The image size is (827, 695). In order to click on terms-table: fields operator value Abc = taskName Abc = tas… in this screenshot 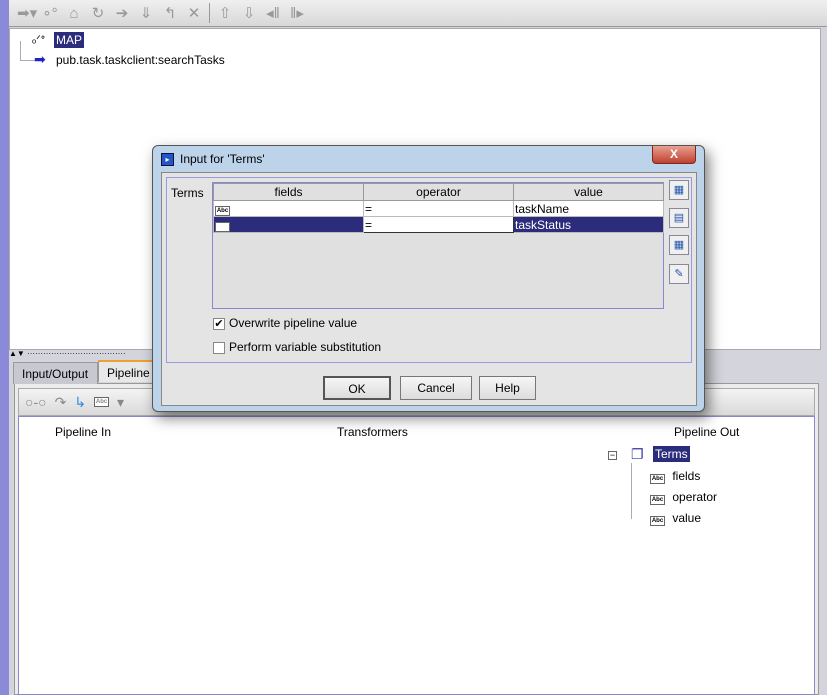, I will do `click(438, 208)`.